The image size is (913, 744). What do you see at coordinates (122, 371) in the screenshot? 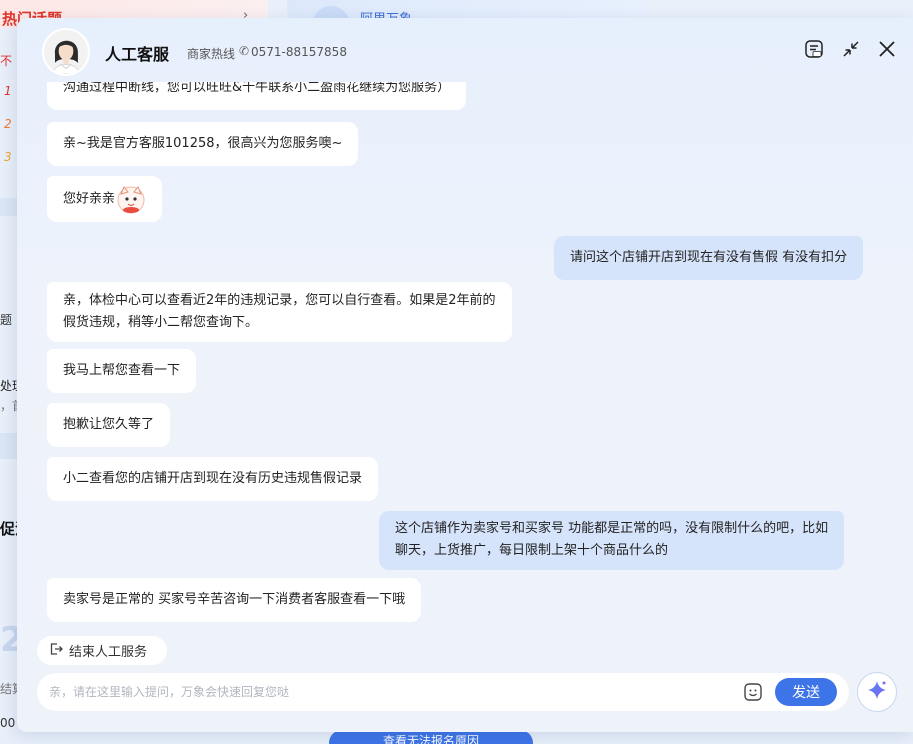
I see `message-bubble-agent: 我马上帮您查看一下` at bounding box center [122, 371].